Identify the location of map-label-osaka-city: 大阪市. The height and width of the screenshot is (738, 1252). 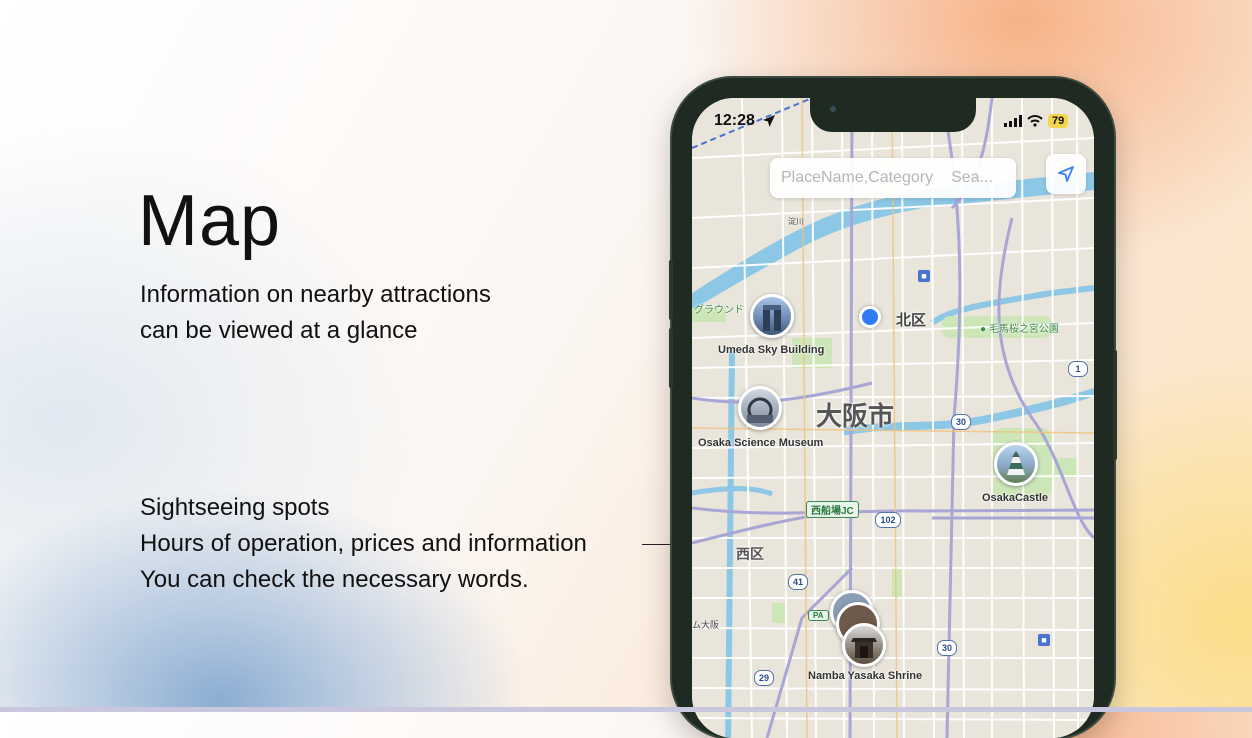
(855, 416).